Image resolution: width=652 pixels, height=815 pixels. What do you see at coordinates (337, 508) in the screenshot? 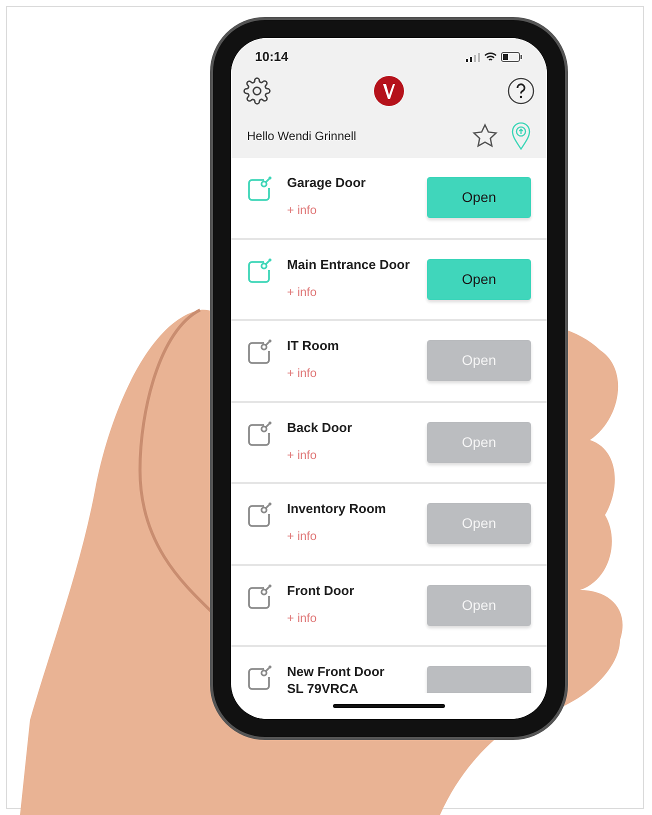
I see `door-name: Inventory Room` at bounding box center [337, 508].